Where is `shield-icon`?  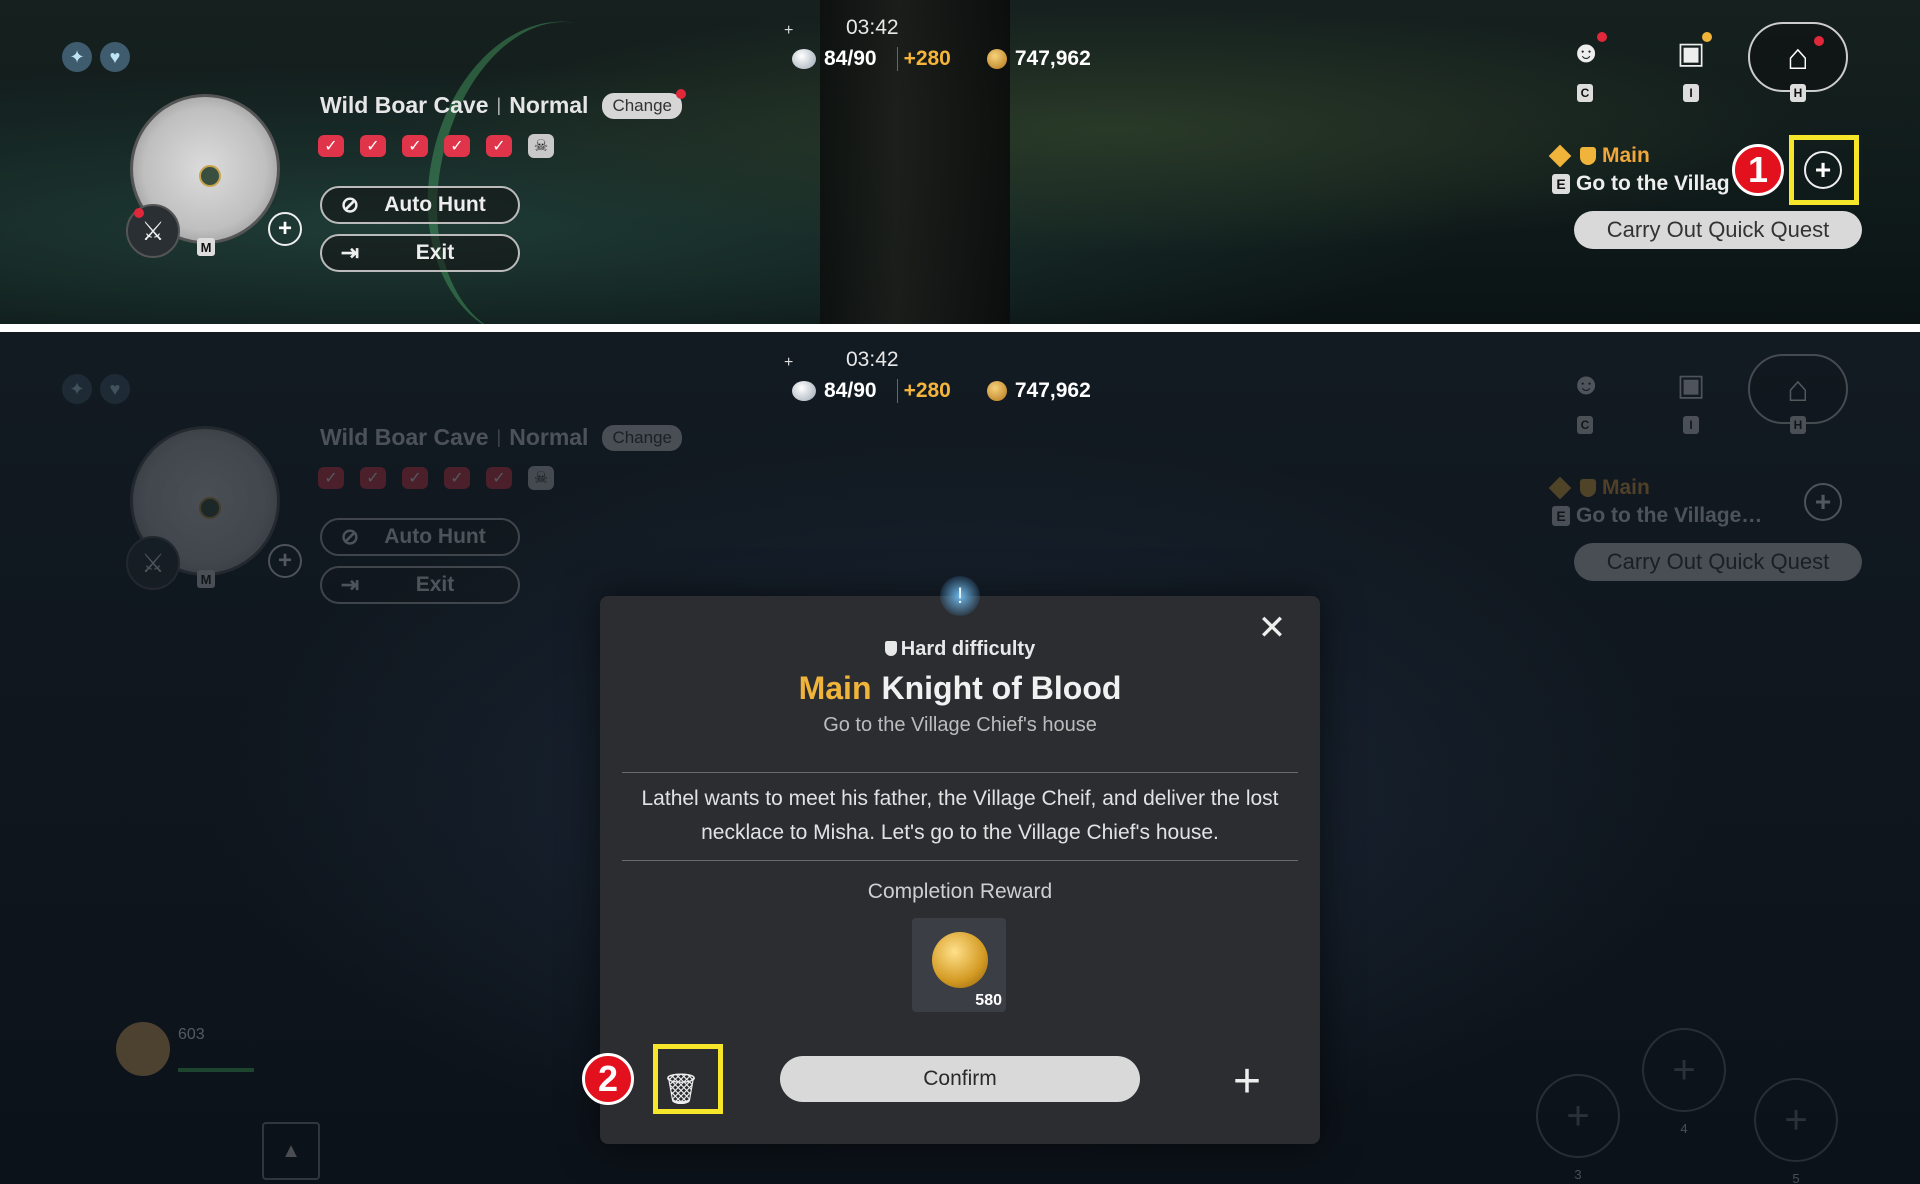 shield-icon is located at coordinates (890, 648).